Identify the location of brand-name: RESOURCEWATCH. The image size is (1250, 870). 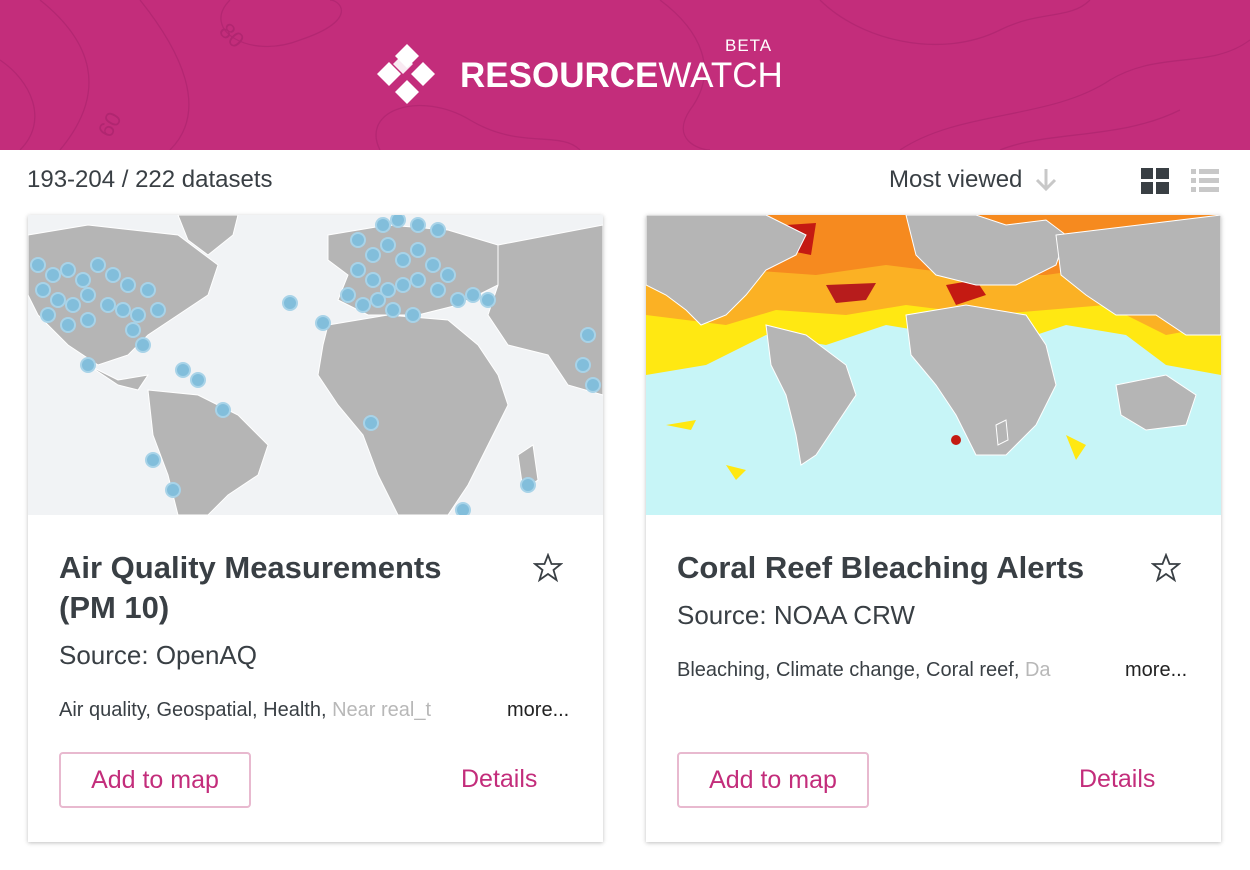
(621, 76).